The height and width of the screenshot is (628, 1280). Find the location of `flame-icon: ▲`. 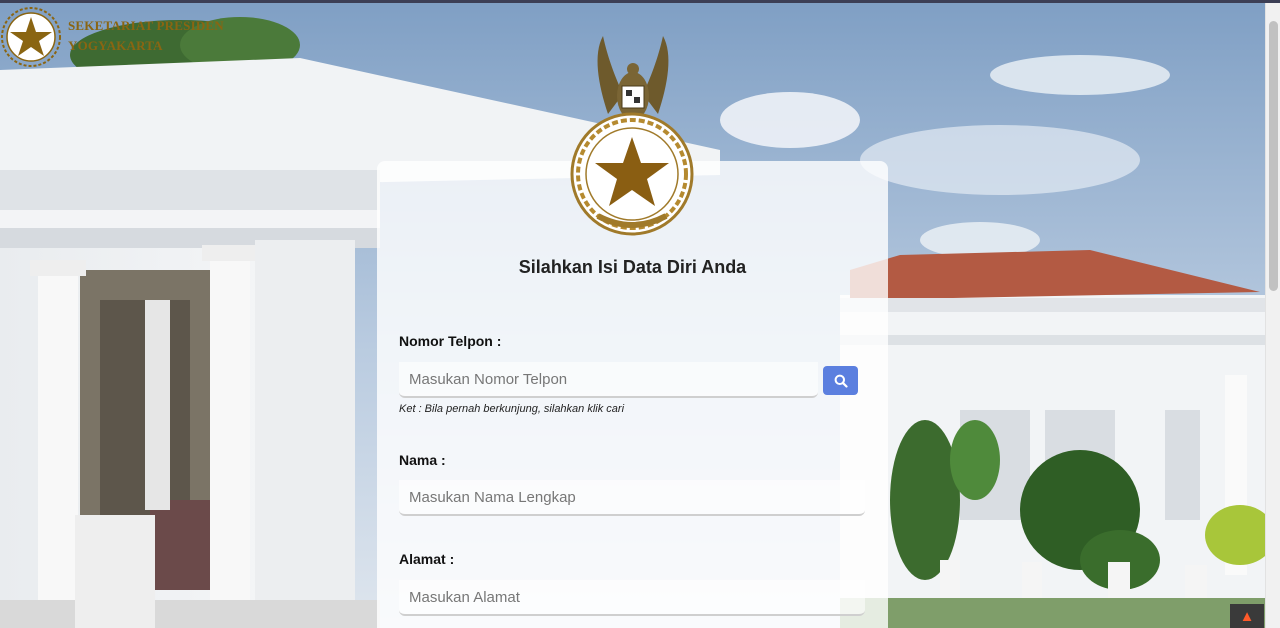

flame-icon: ▲ is located at coordinates (1247, 616).